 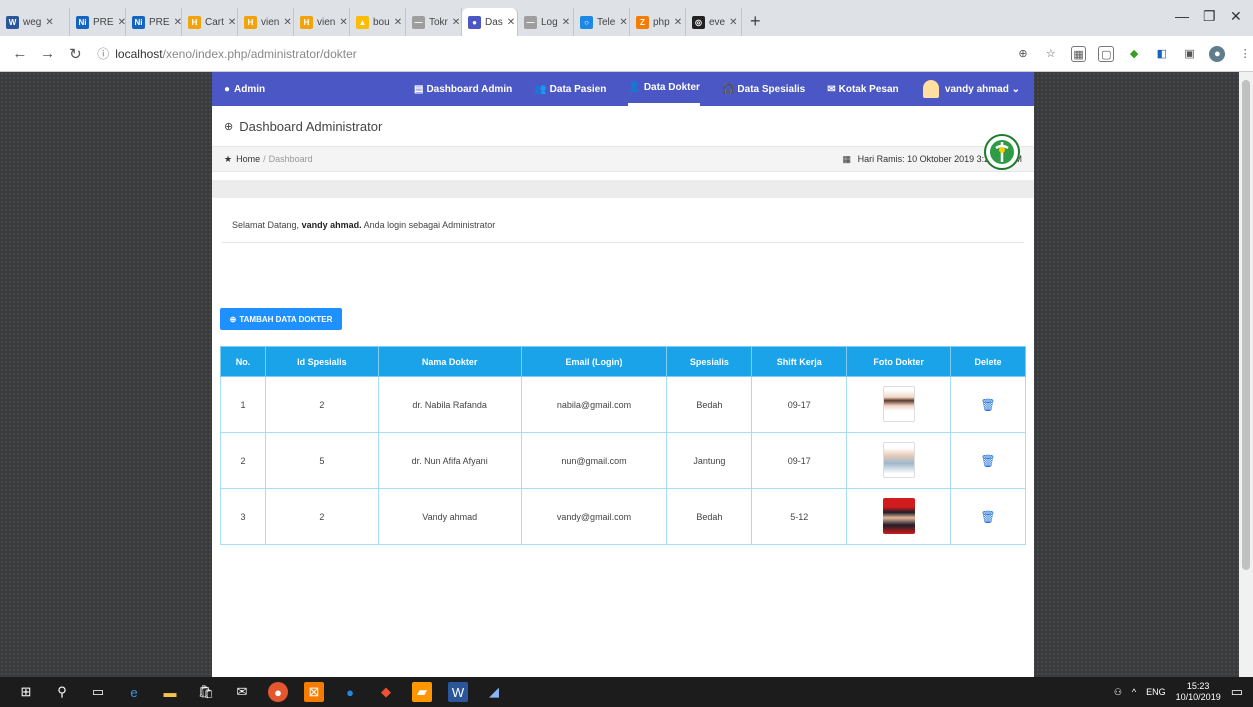 I want to click on brand: ● Admin, so click(x=319, y=89).